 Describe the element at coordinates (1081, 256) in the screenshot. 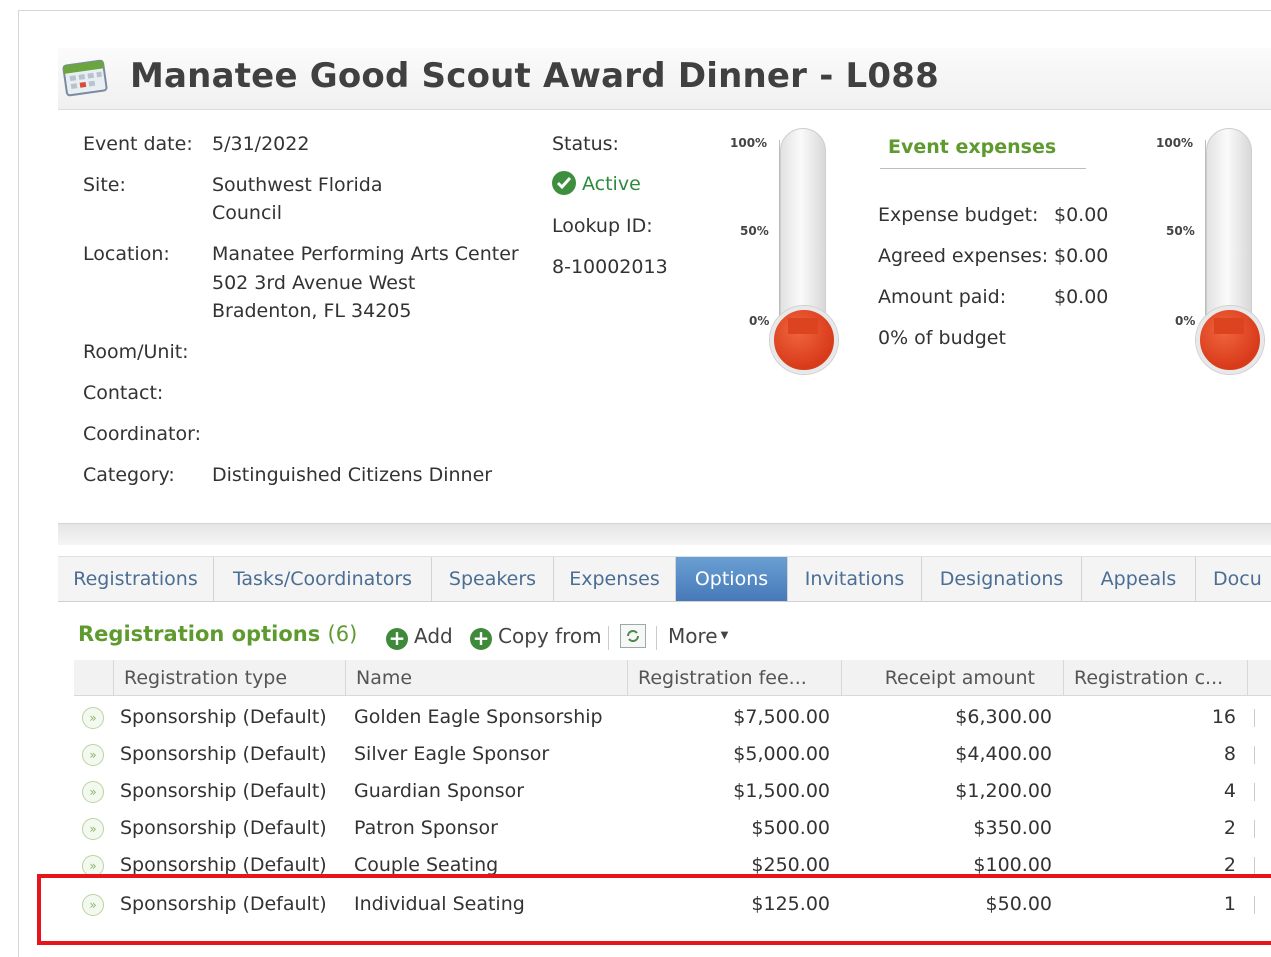

I see `agreed-expenses-value: $0.00` at that location.